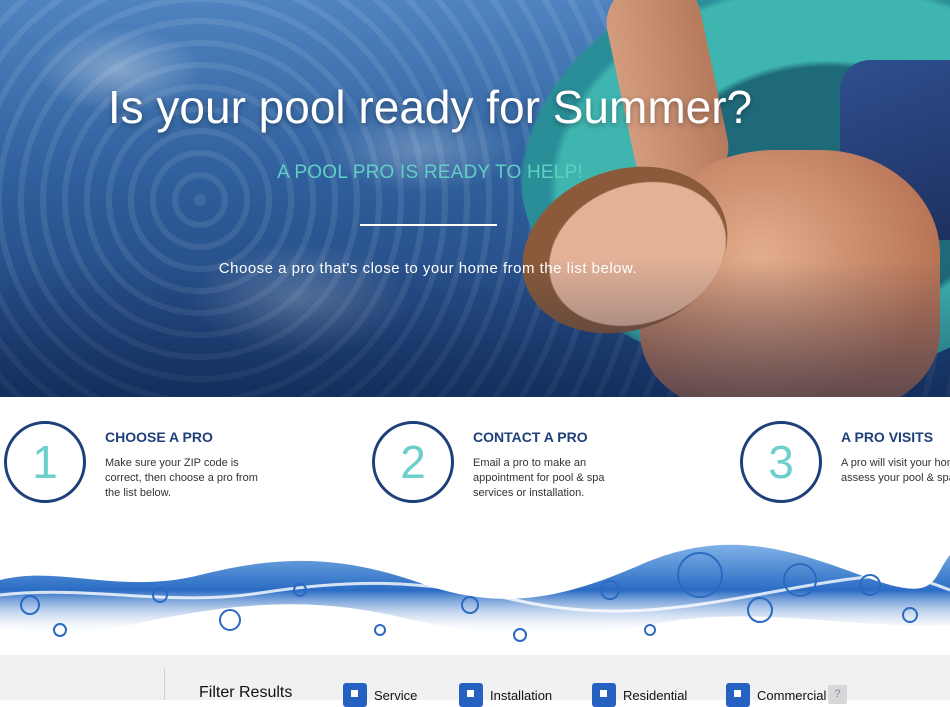 The image size is (950, 707). I want to click on filter-separator, so click(164, 684).